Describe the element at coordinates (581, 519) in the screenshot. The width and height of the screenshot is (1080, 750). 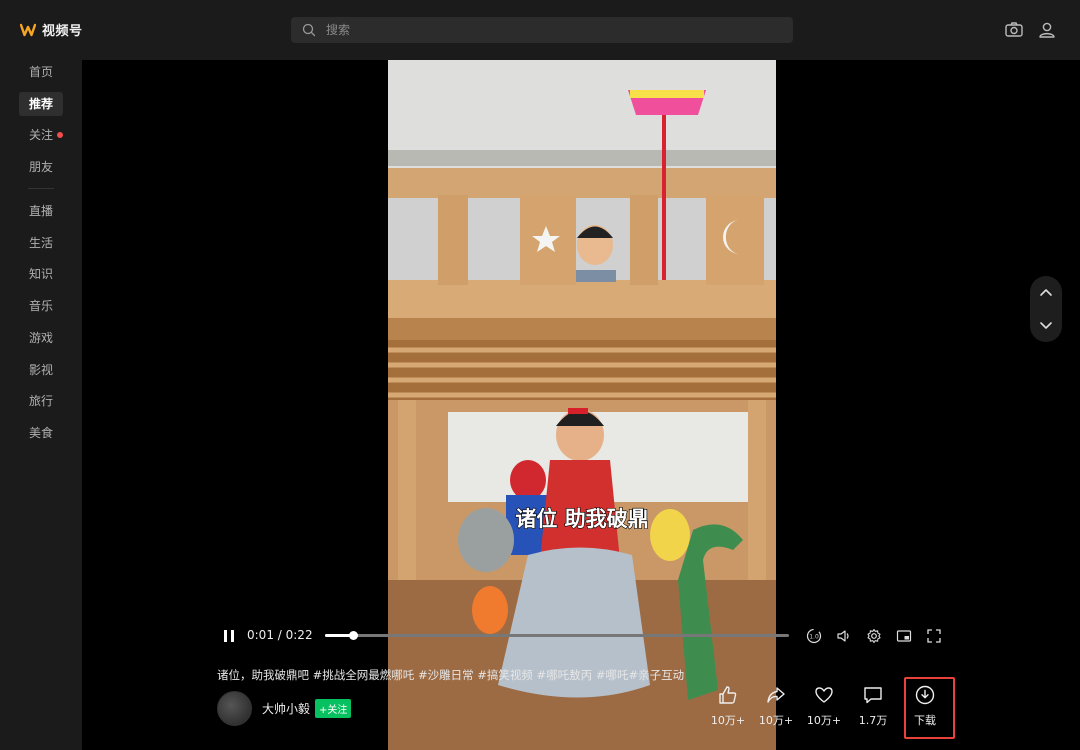
I see `video-subtitle: 诸位 助我破鼎` at that location.